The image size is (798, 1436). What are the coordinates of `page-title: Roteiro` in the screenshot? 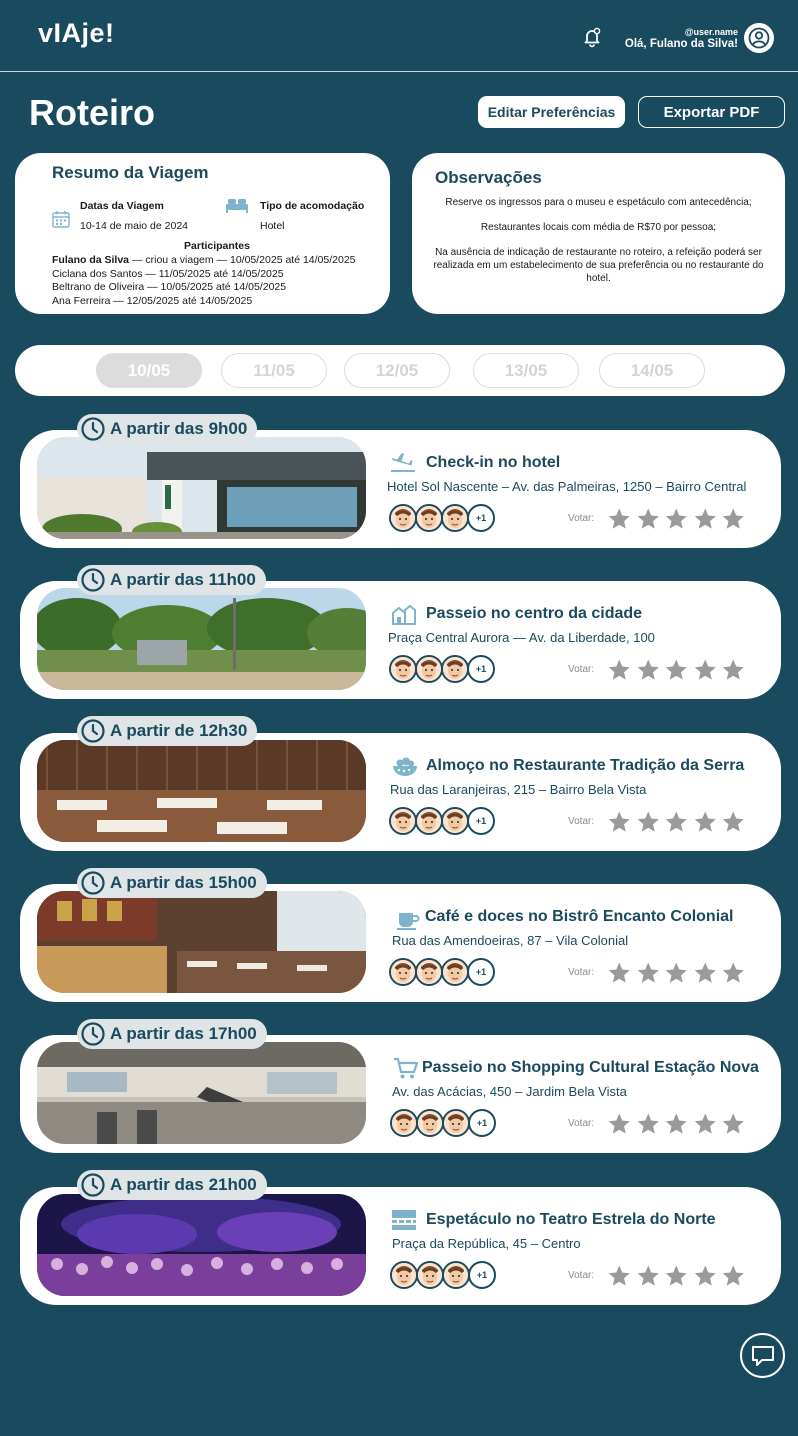 It's located at (92, 112).